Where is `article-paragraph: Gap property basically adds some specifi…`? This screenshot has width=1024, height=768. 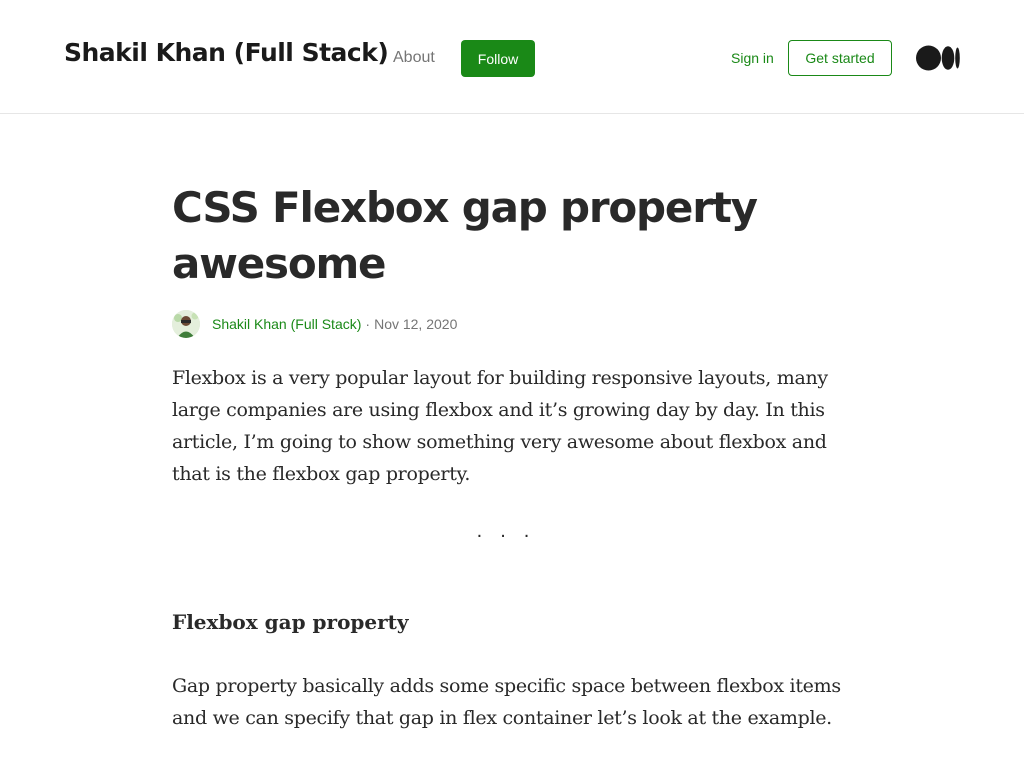 article-paragraph: Gap property basically adds some specifi… is located at coordinates (506, 702).